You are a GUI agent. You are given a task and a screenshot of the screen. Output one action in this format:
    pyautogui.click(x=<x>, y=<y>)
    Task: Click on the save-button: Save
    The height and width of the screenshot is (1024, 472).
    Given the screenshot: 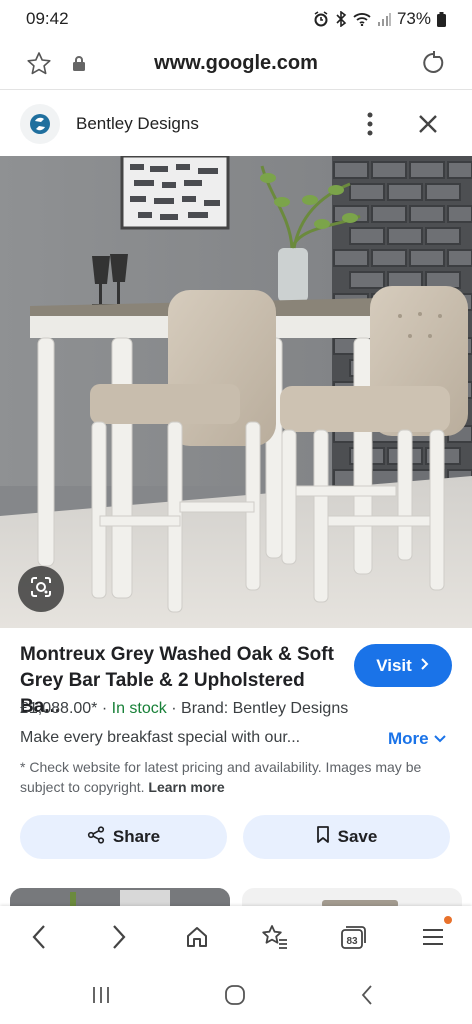 What is the action you would take?
    pyautogui.click(x=346, y=837)
    